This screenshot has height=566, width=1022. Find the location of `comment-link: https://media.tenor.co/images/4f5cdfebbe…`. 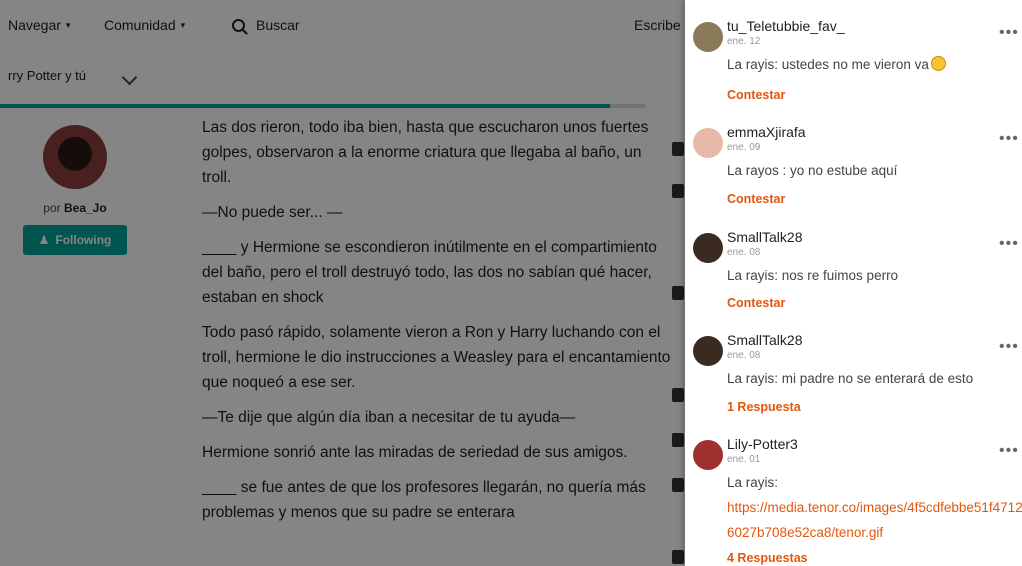

comment-link: https://media.tenor.co/images/4f5cdfebbe… is located at coordinates (874, 508).